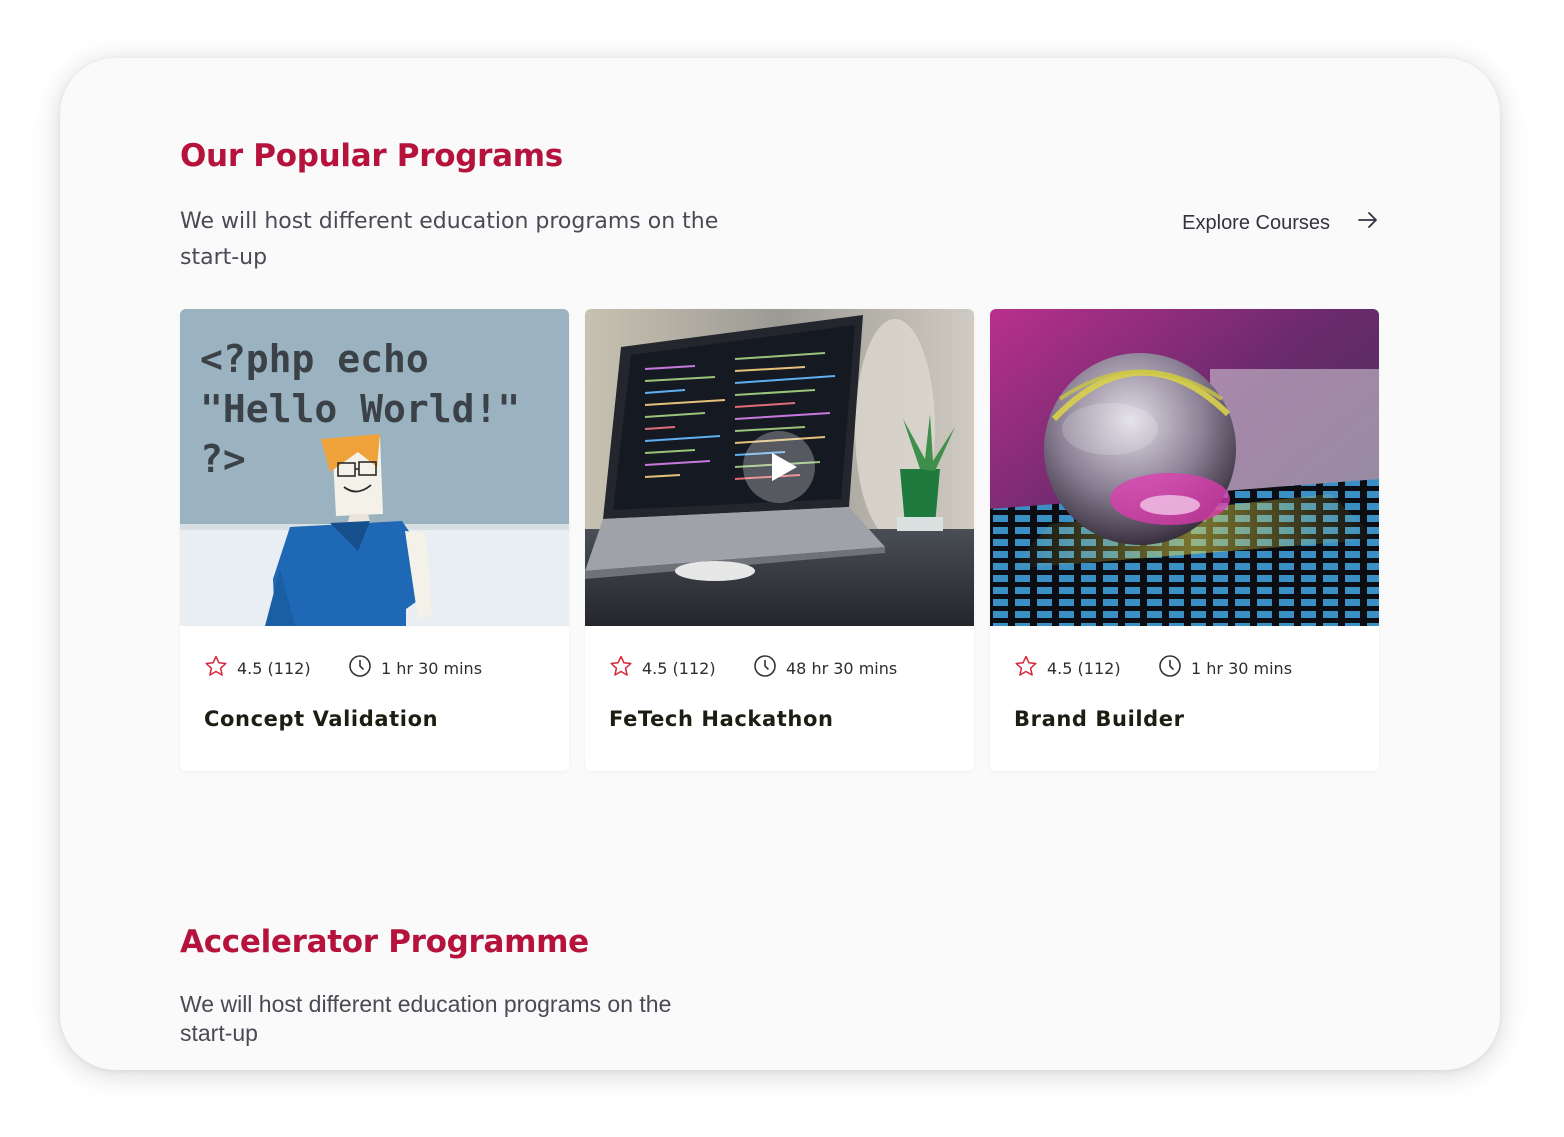 The width and height of the screenshot is (1564, 1137). I want to click on play-video-button, so click(779, 467).